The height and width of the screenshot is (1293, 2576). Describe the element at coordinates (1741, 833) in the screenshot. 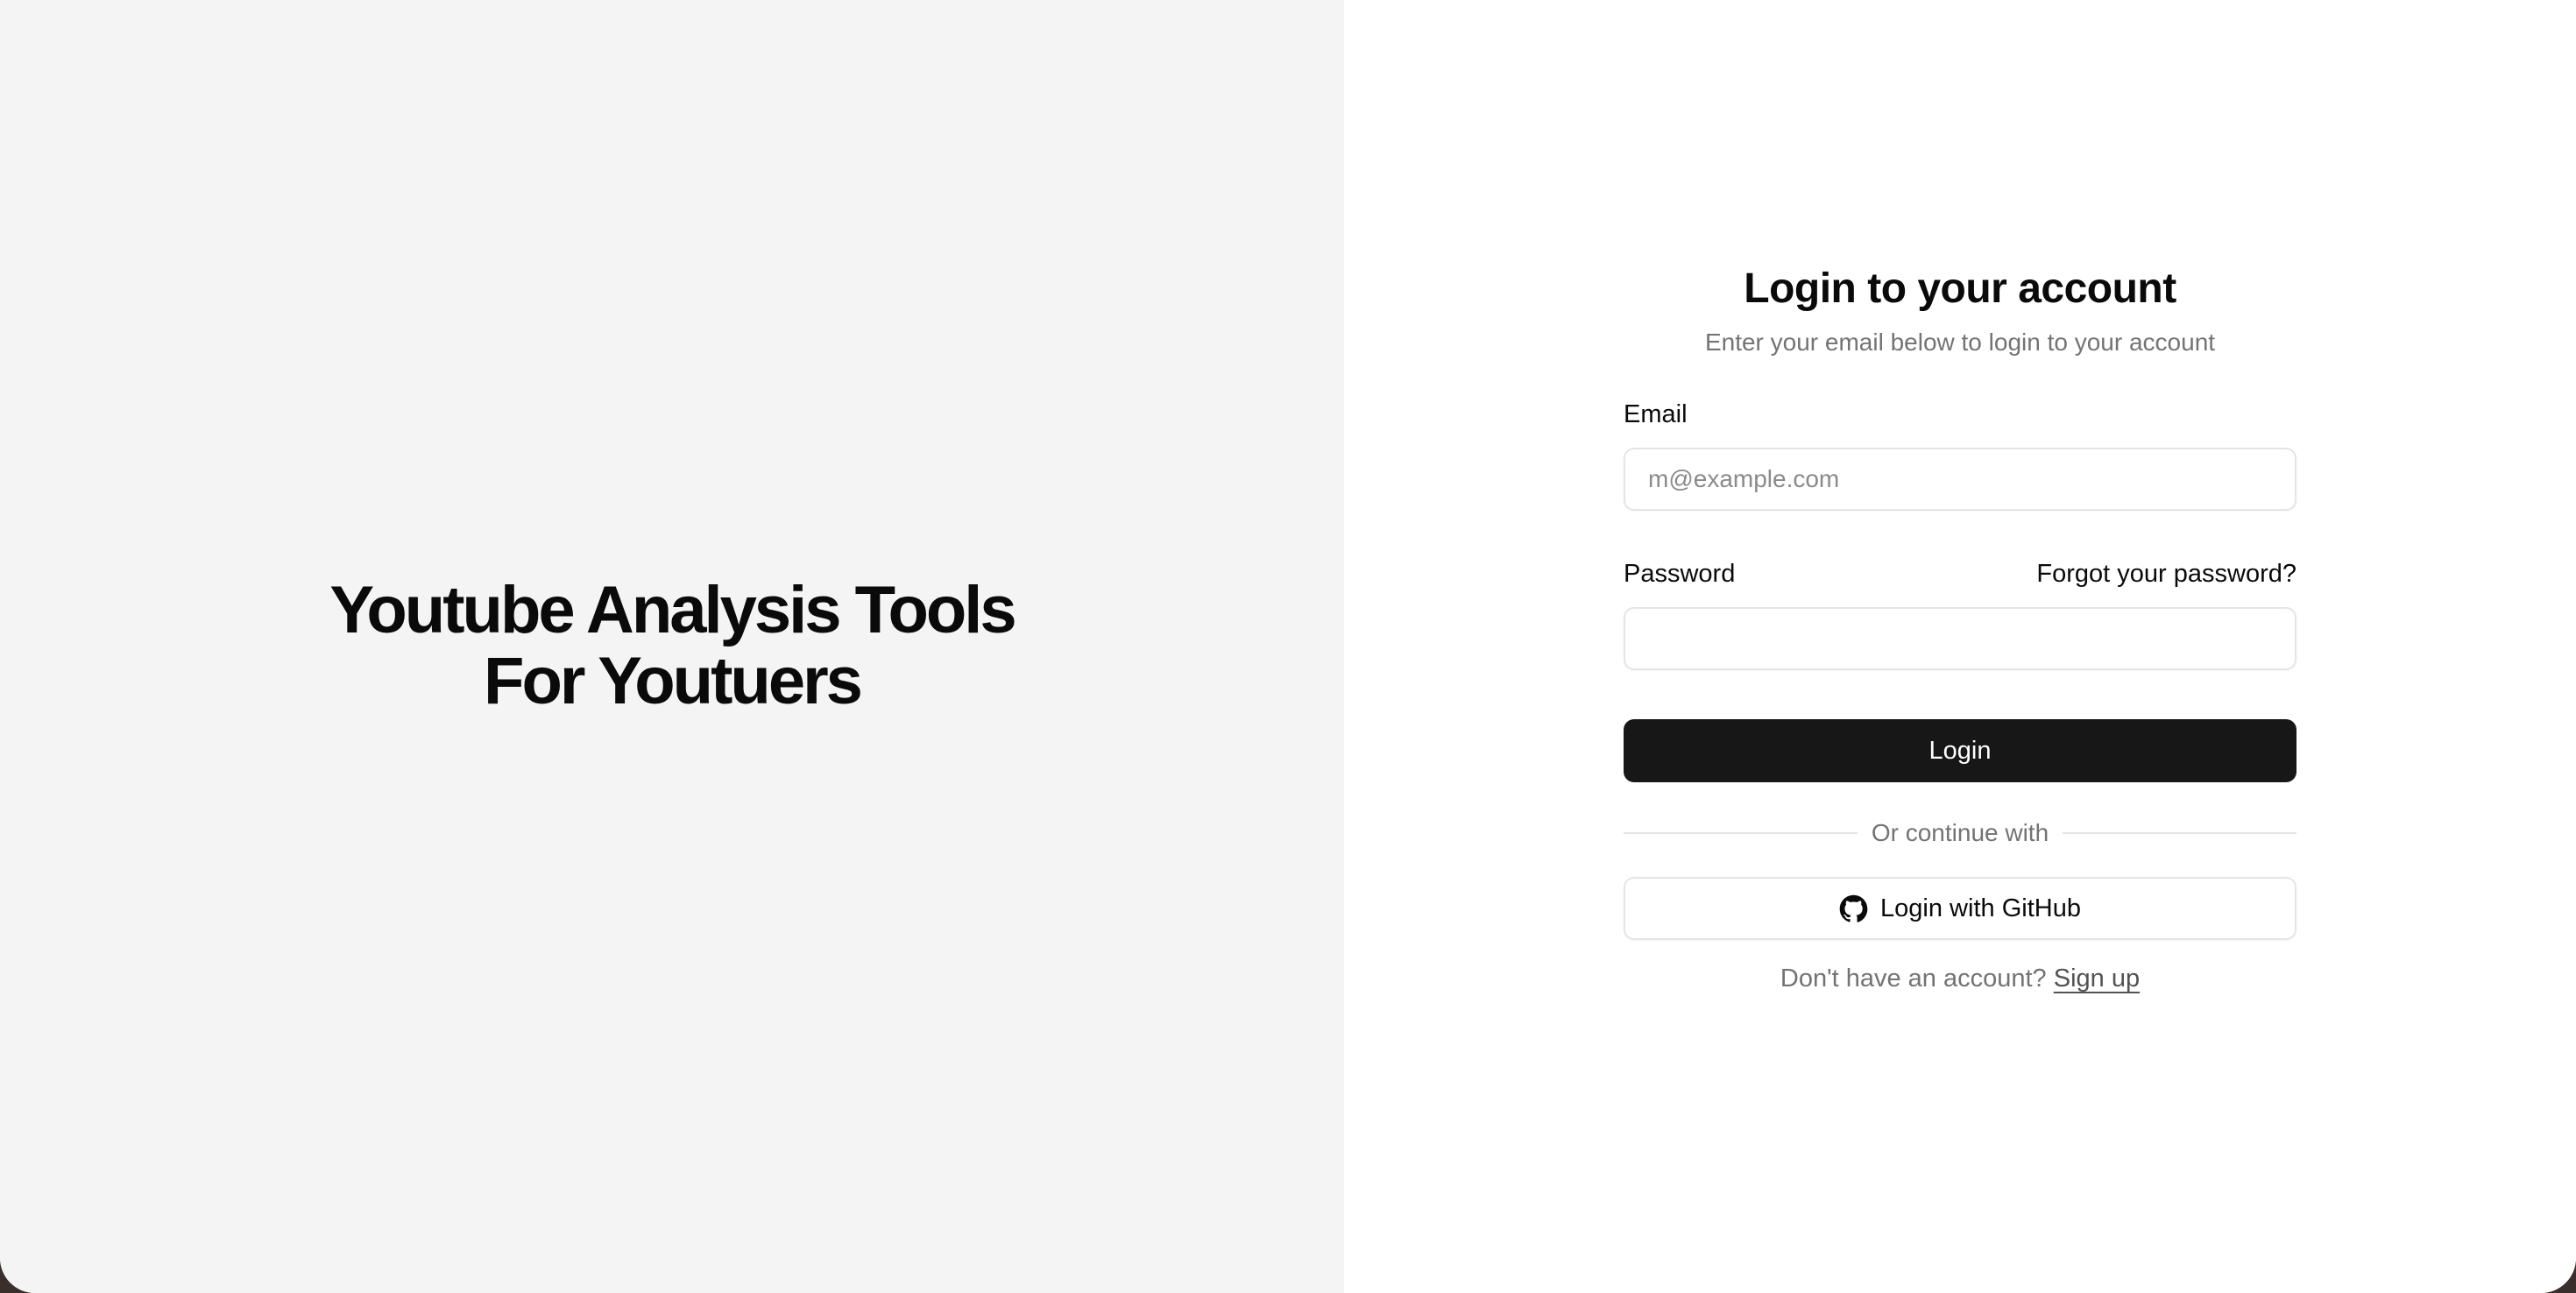

I see `divider-line-left` at that location.